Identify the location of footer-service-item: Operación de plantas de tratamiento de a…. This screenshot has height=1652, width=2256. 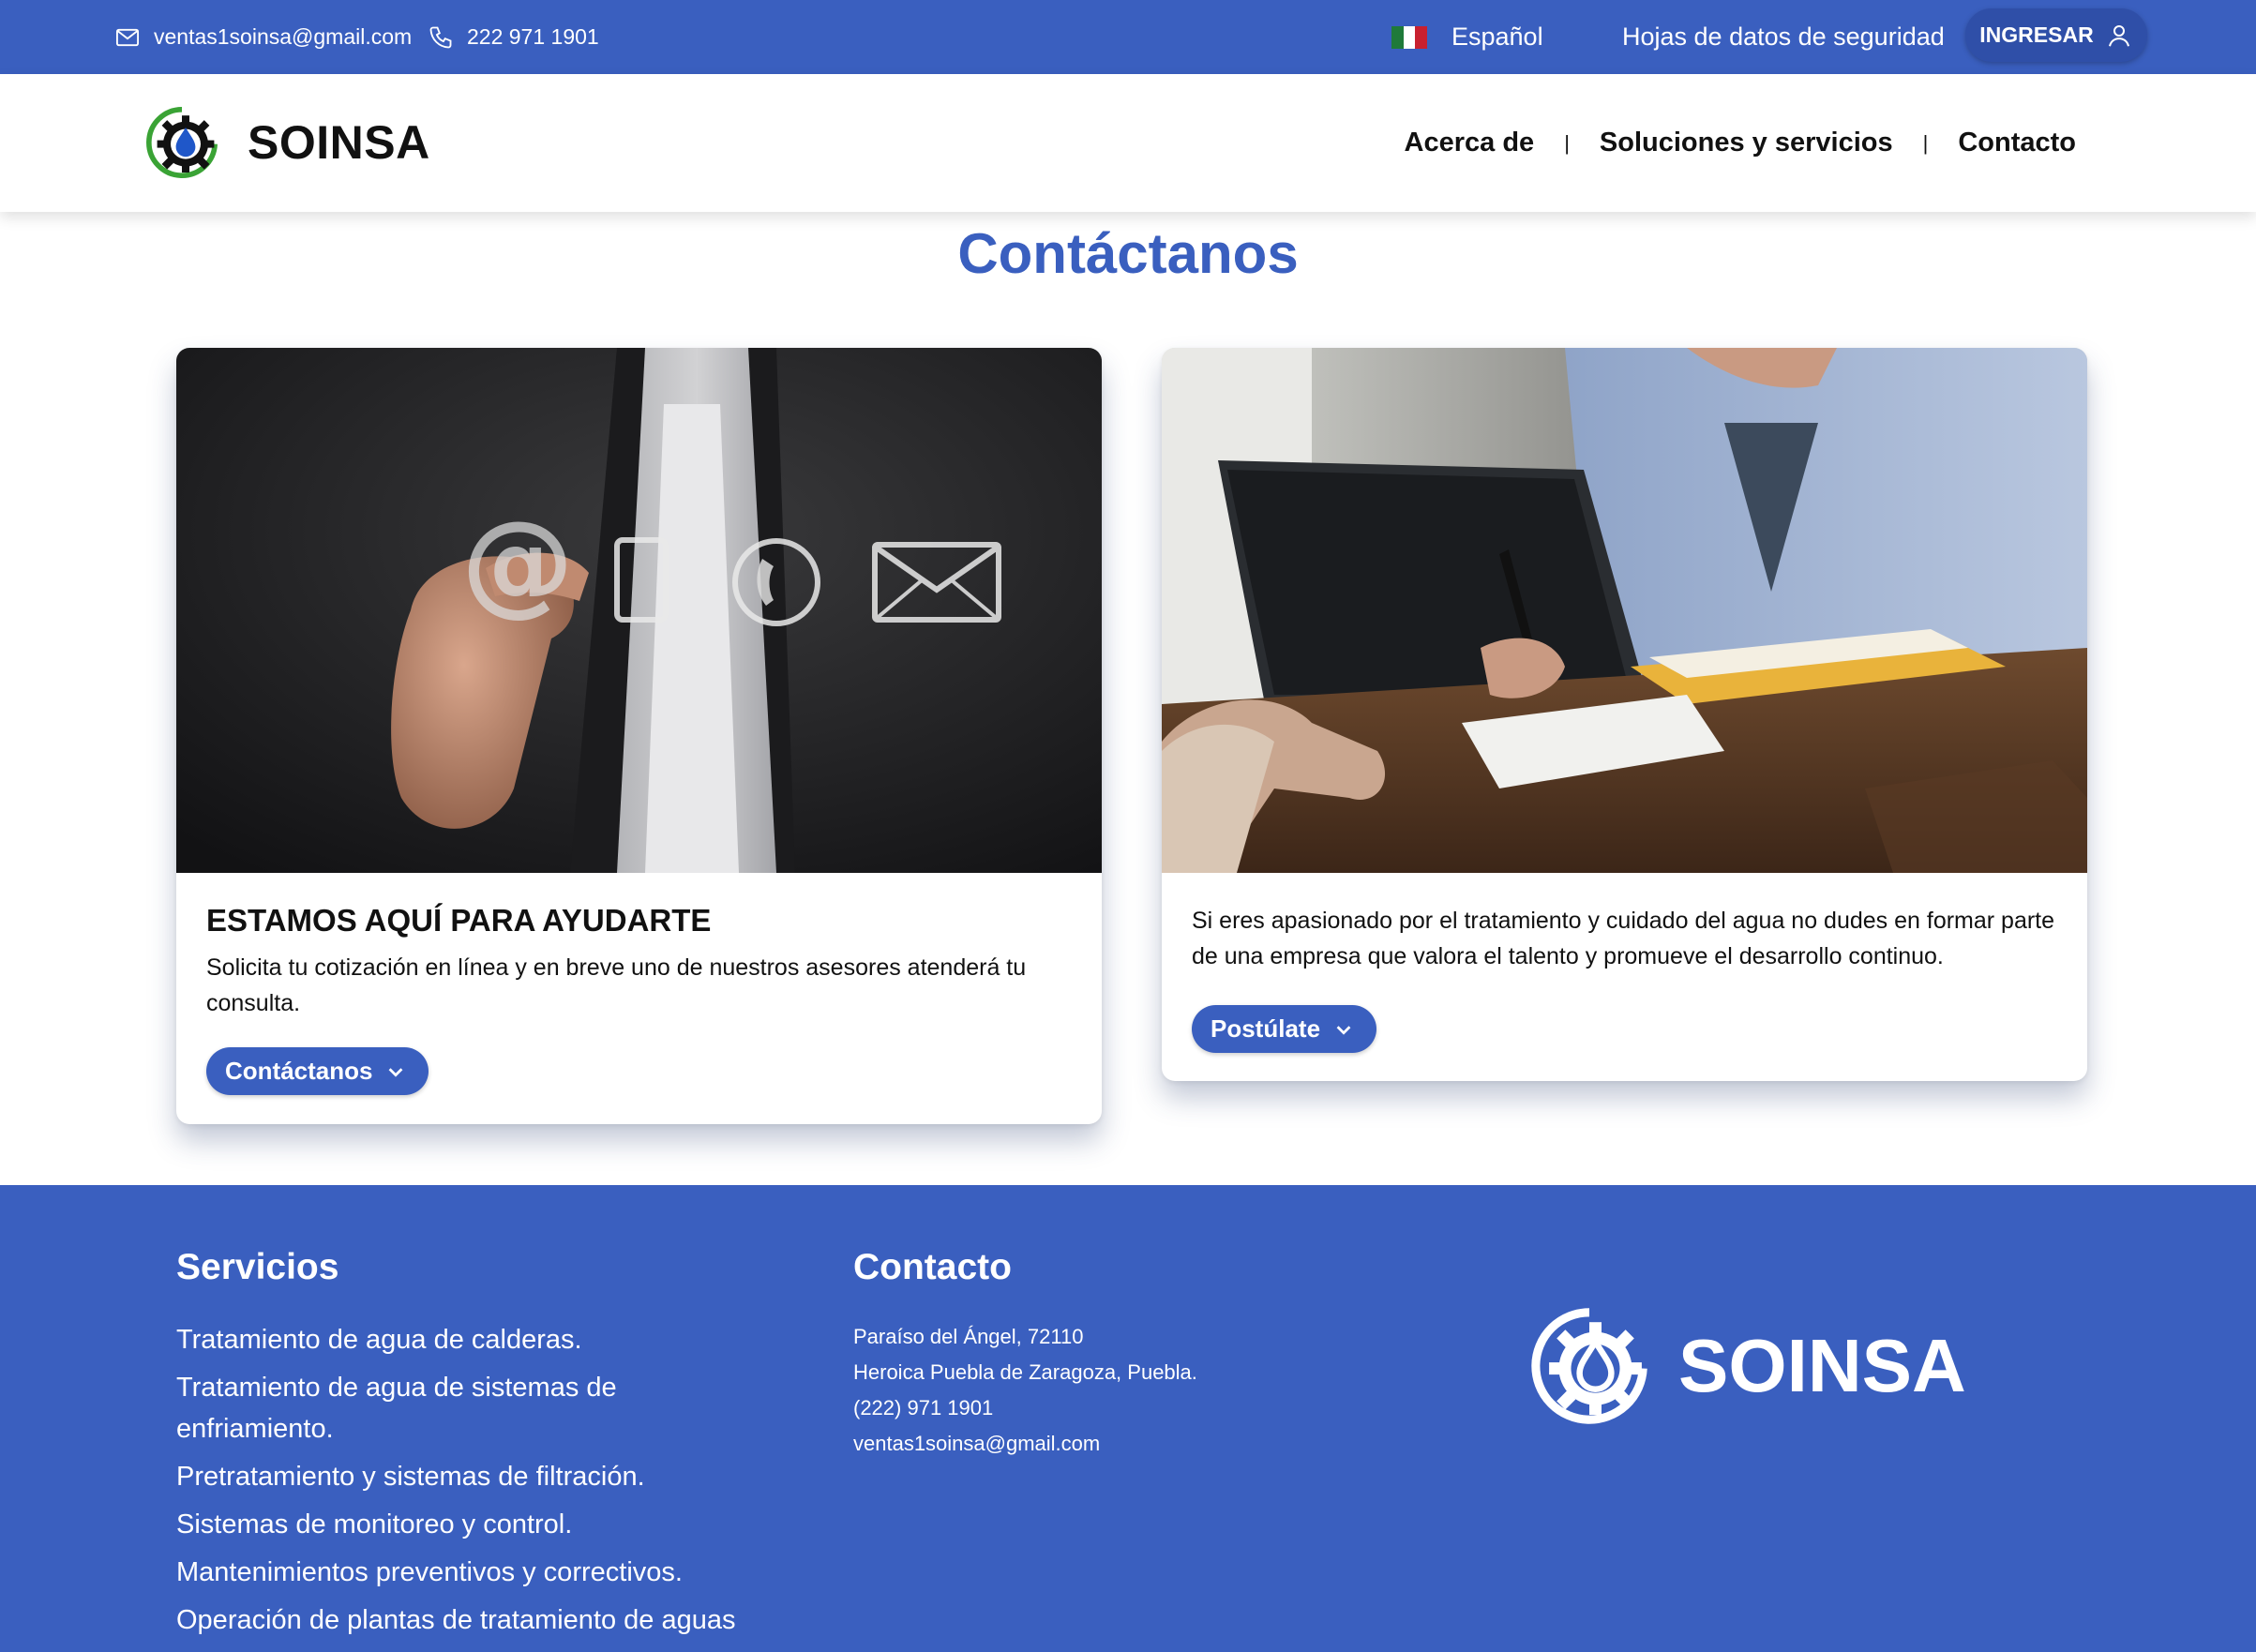
(467, 1620).